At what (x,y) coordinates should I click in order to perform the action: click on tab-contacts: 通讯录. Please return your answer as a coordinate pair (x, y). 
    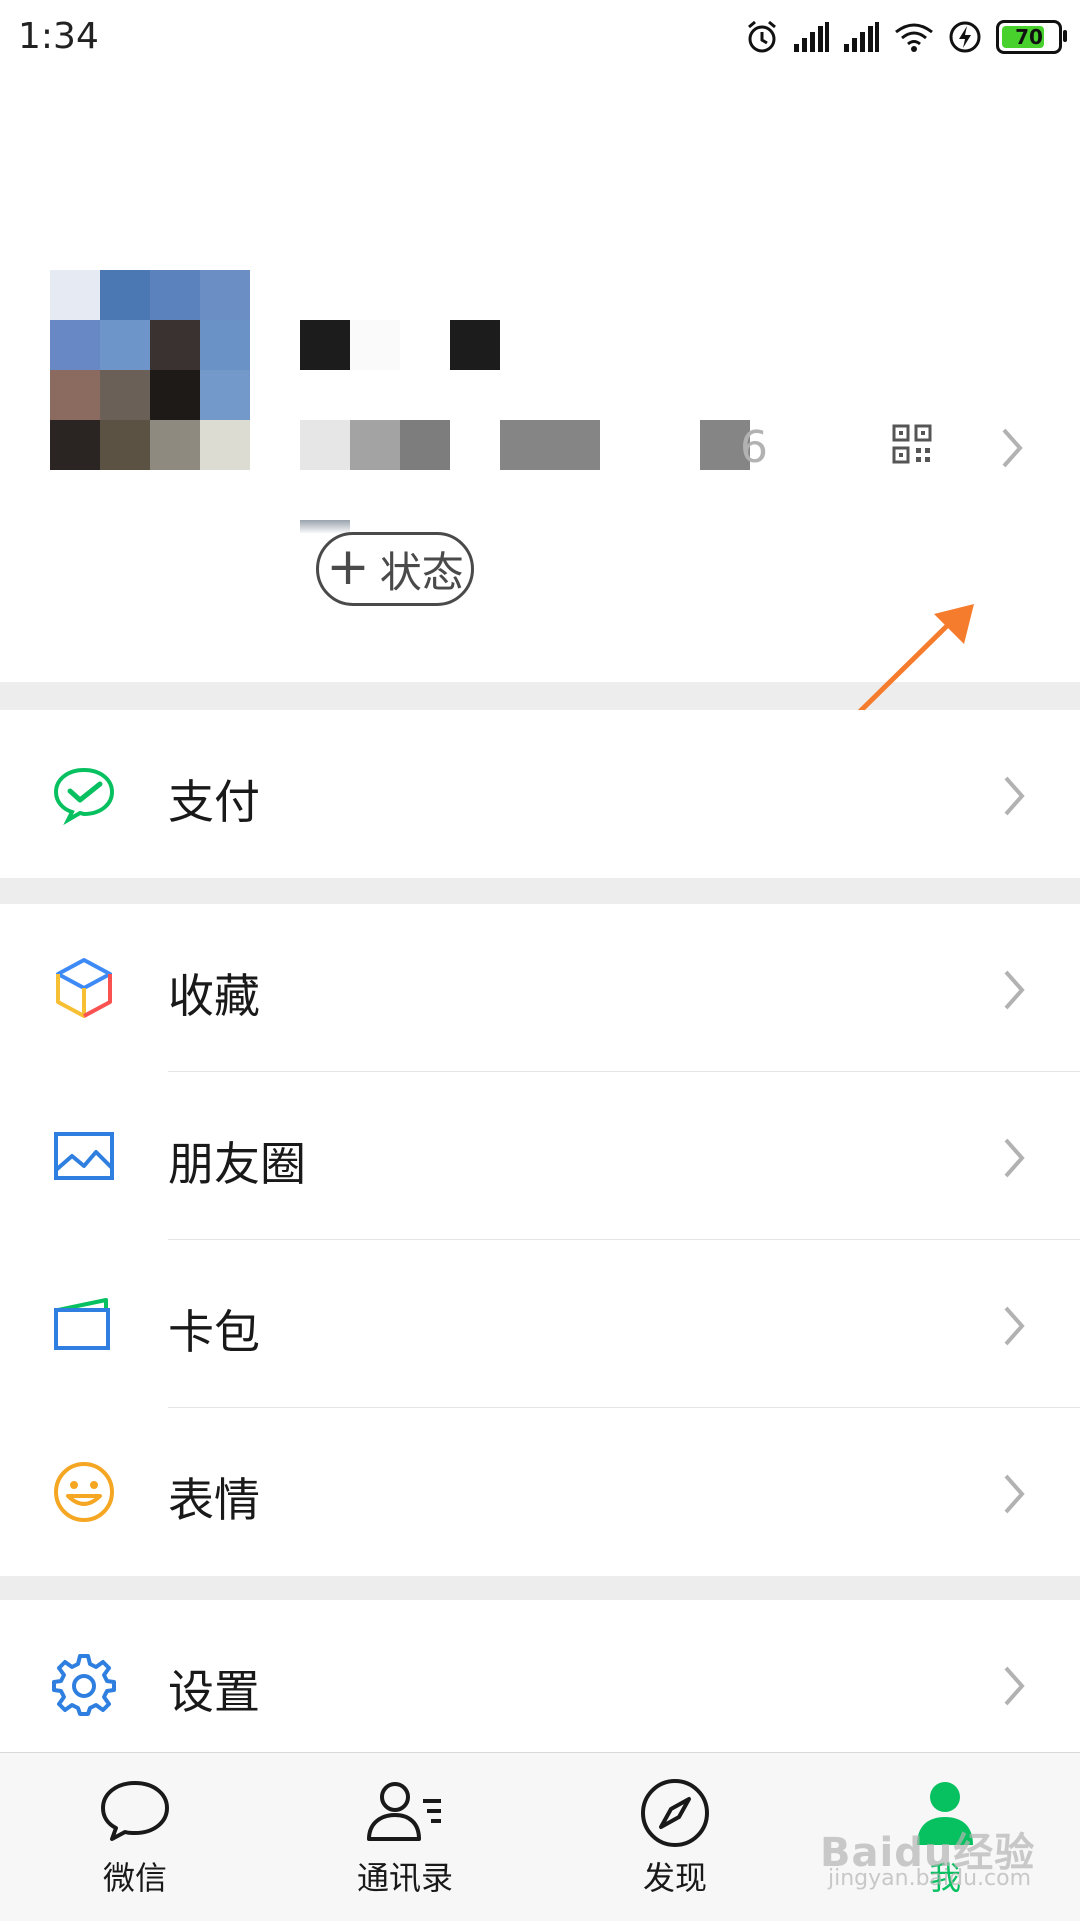
    Looking at the image, I should click on (405, 1837).